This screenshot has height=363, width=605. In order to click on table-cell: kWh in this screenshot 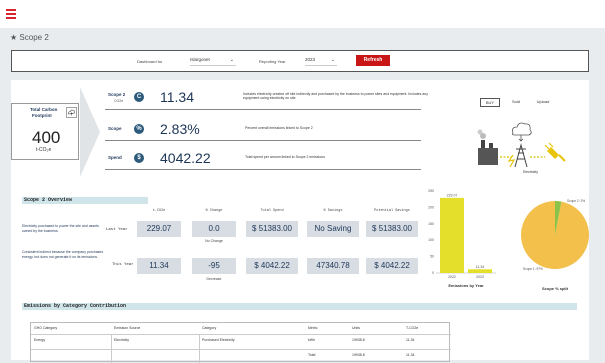, I will do `click(311, 340)`.